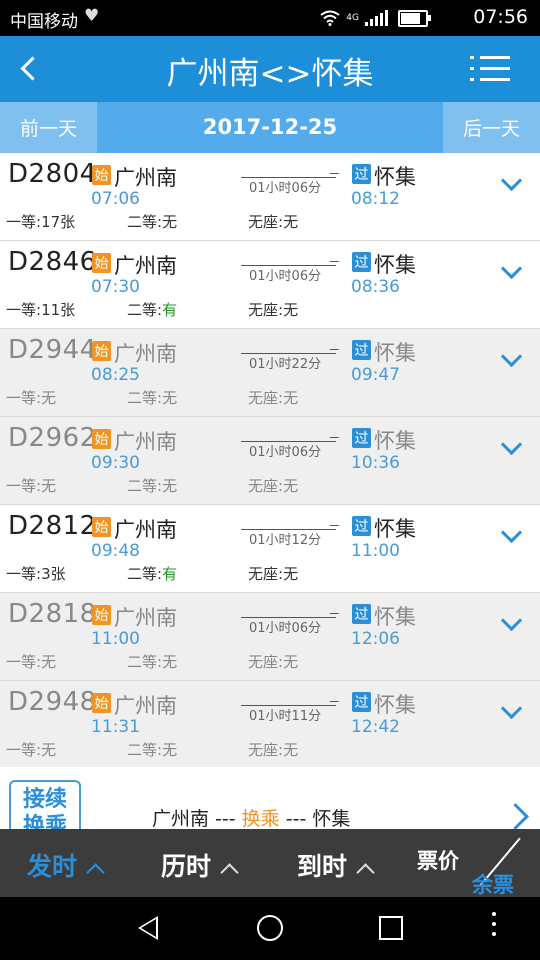 This screenshot has width=540, height=960. Describe the element at coordinates (48, 127) in the screenshot. I see `prev-day-button: 前一天` at that location.